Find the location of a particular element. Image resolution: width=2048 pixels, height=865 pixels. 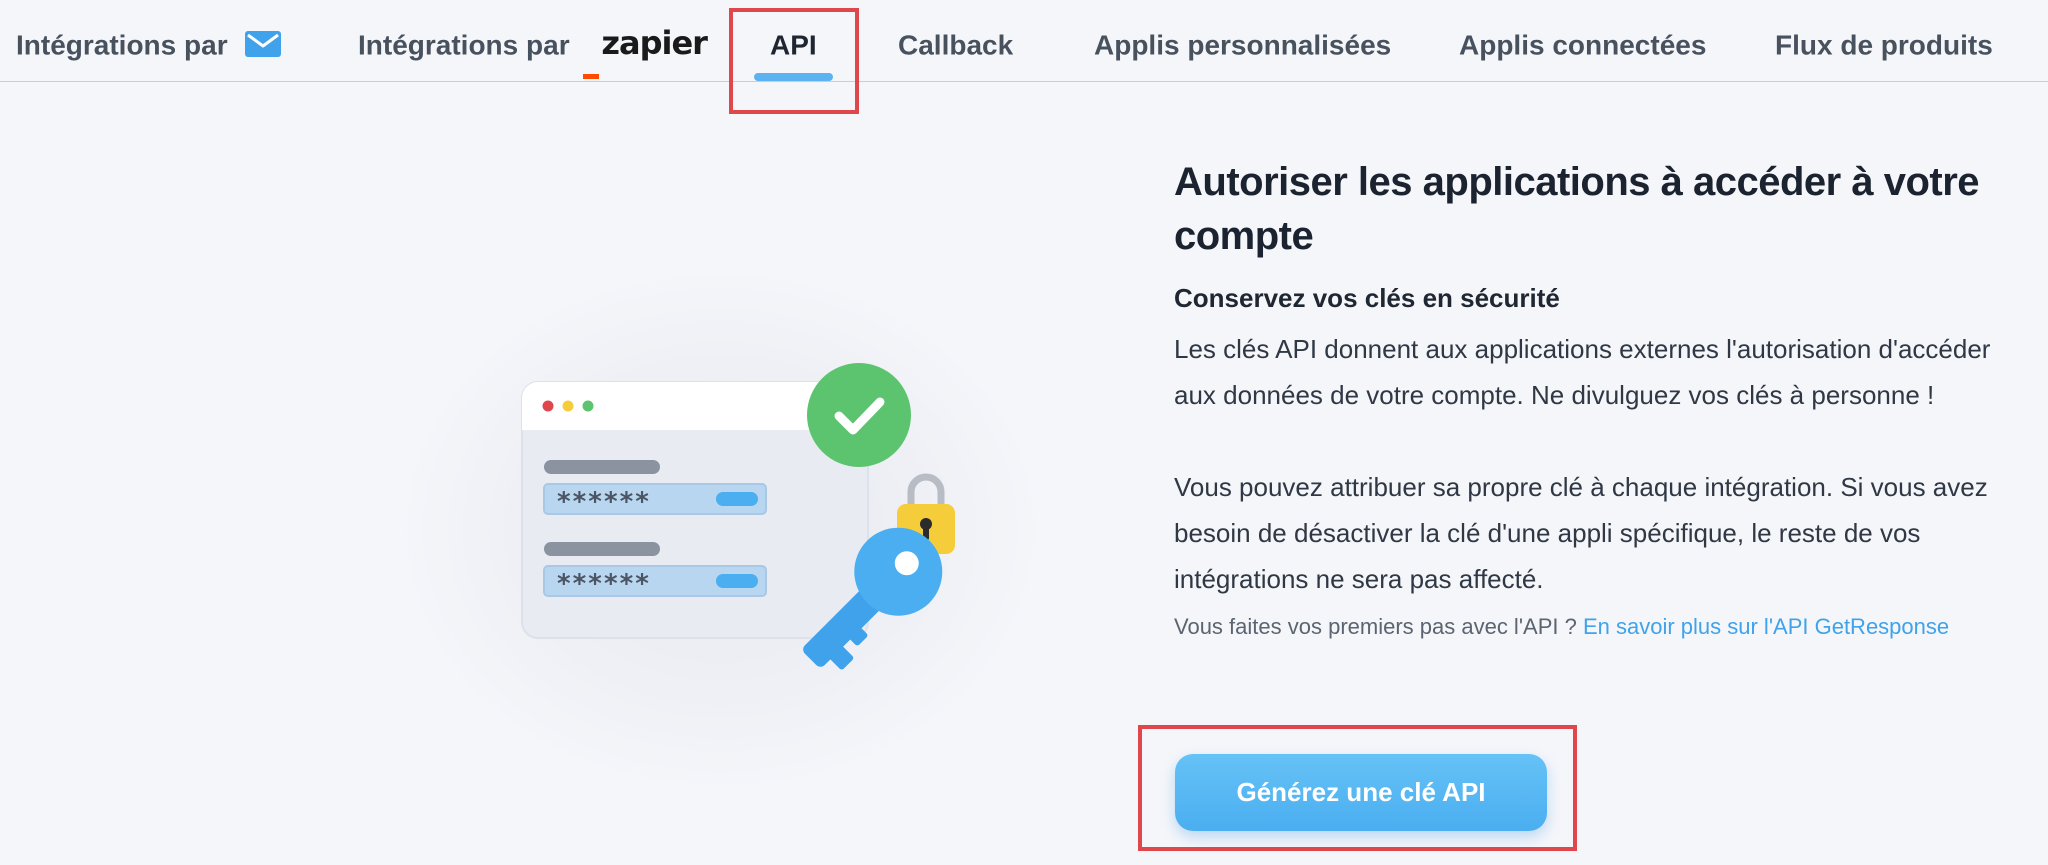

password-mask-1: ****** is located at coordinates (603, 502).